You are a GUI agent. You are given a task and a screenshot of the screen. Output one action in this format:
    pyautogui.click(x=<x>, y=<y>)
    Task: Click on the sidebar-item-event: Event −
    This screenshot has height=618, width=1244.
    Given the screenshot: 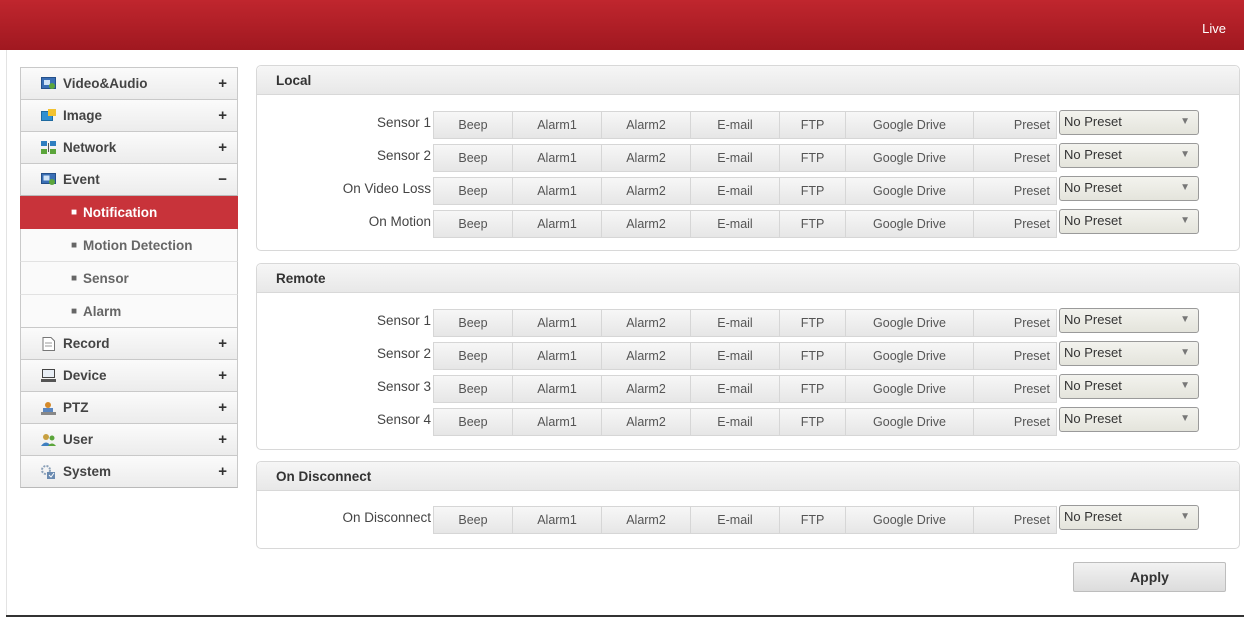 What is the action you would take?
    pyautogui.click(x=129, y=179)
    